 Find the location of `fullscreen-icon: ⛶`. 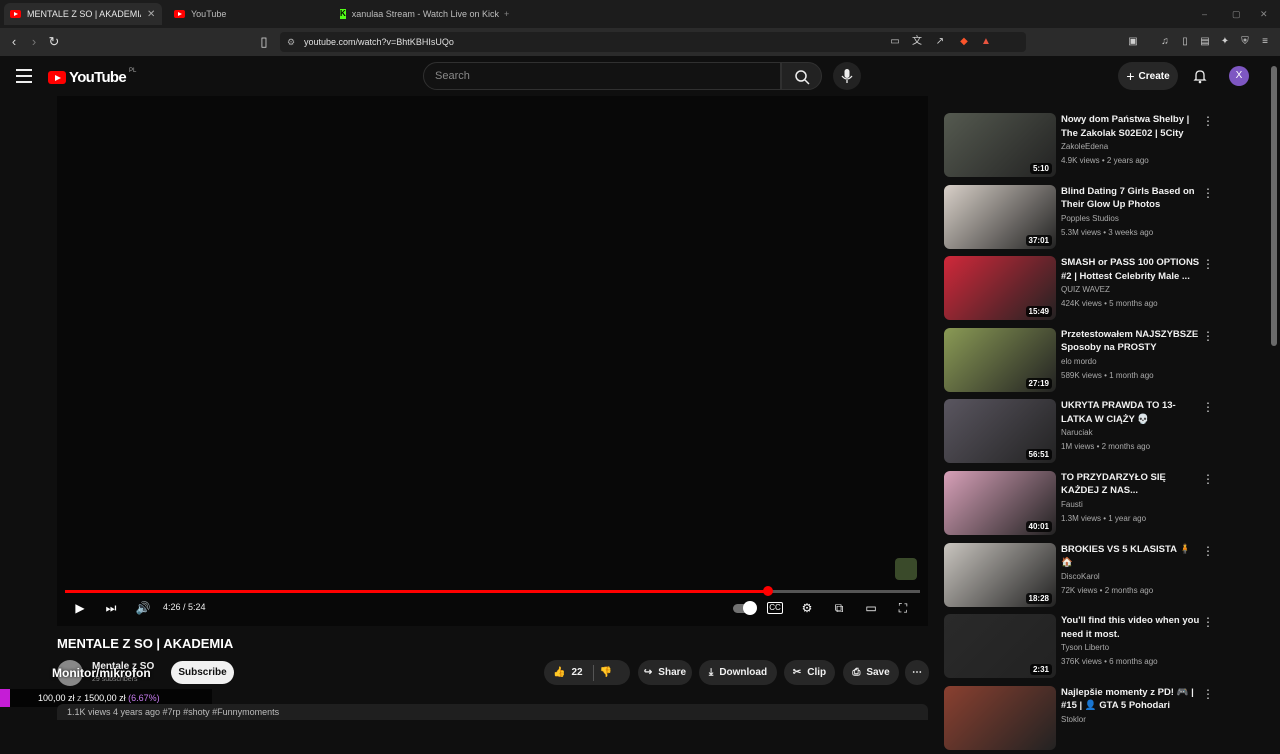

fullscreen-icon: ⛶ is located at coordinates (903, 608).